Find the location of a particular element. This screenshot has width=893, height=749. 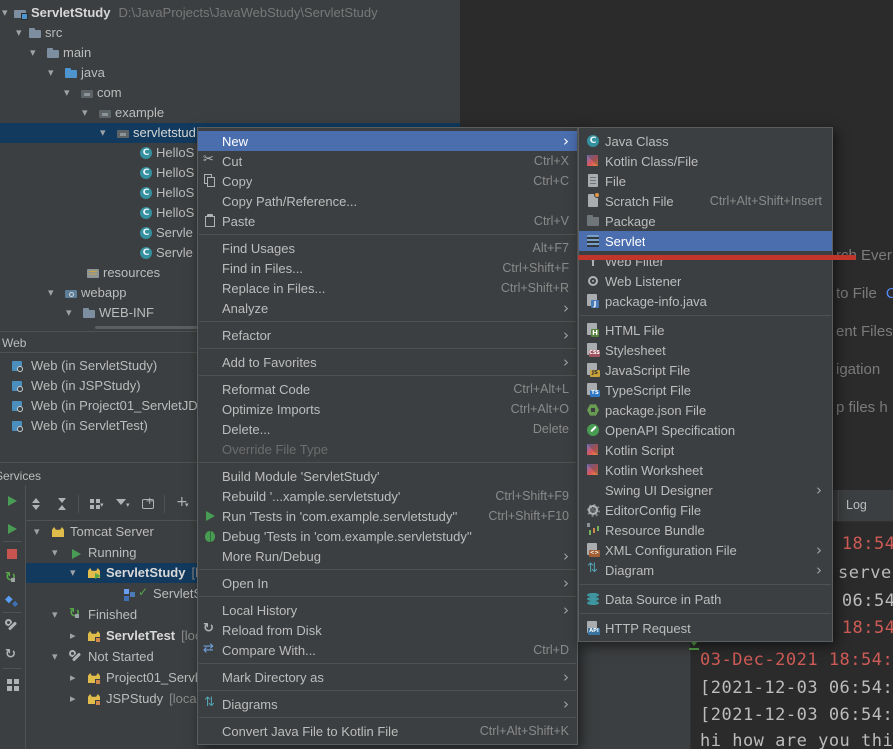

submenu-item-java-class: Java Class is located at coordinates (705, 141).